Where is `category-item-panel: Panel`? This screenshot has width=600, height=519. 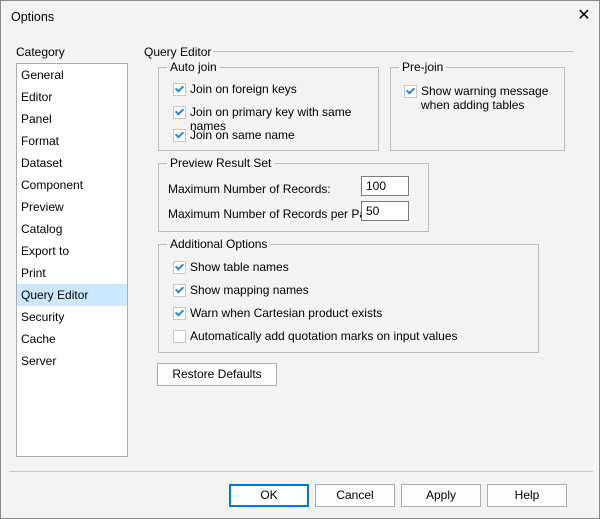
category-item-panel: Panel is located at coordinates (72, 119).